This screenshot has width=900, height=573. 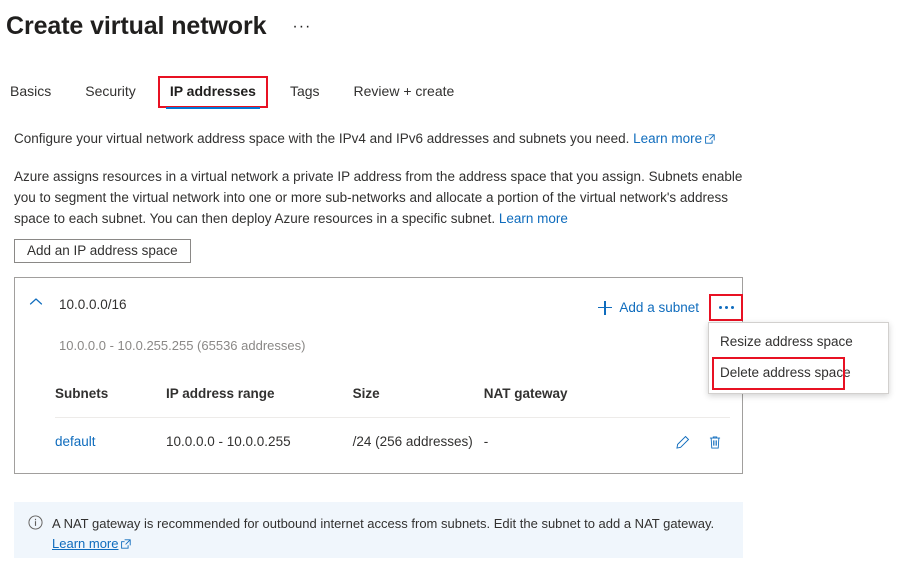 I want to click on chevron-up-icon, so click(x=36, y=302).